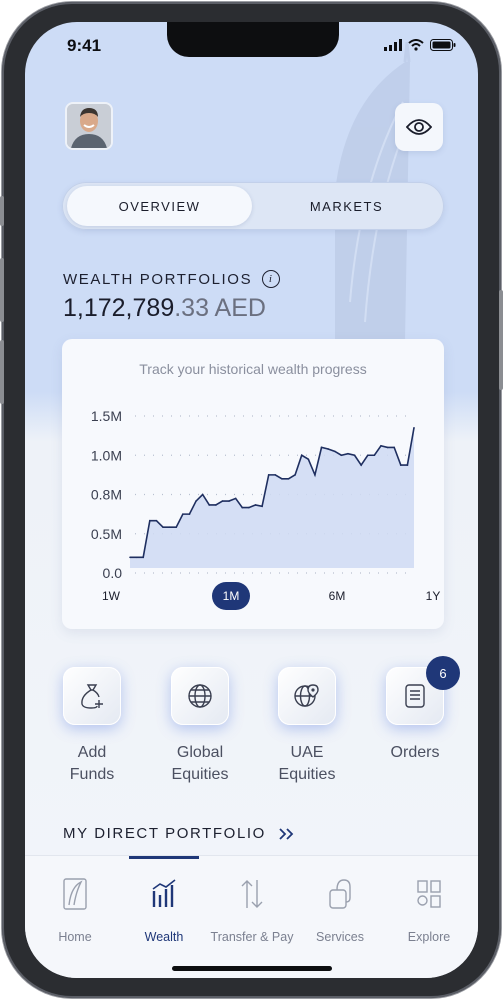  I want to click on volume-down-button, so click(2, 372).